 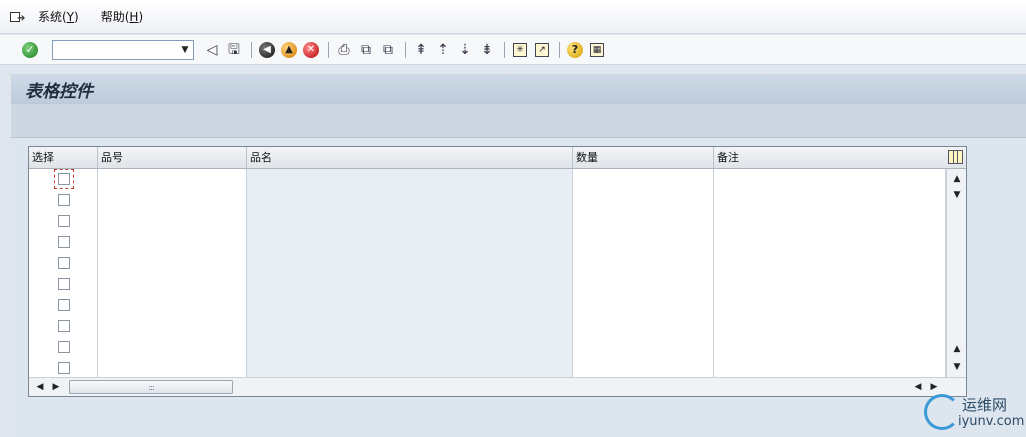 What do you see at coordinates (956, 273) in the screenshot?
I see `vertical-scrollbar: ▲ ▼ ▲ ▼` at bounding box center [956, 273].